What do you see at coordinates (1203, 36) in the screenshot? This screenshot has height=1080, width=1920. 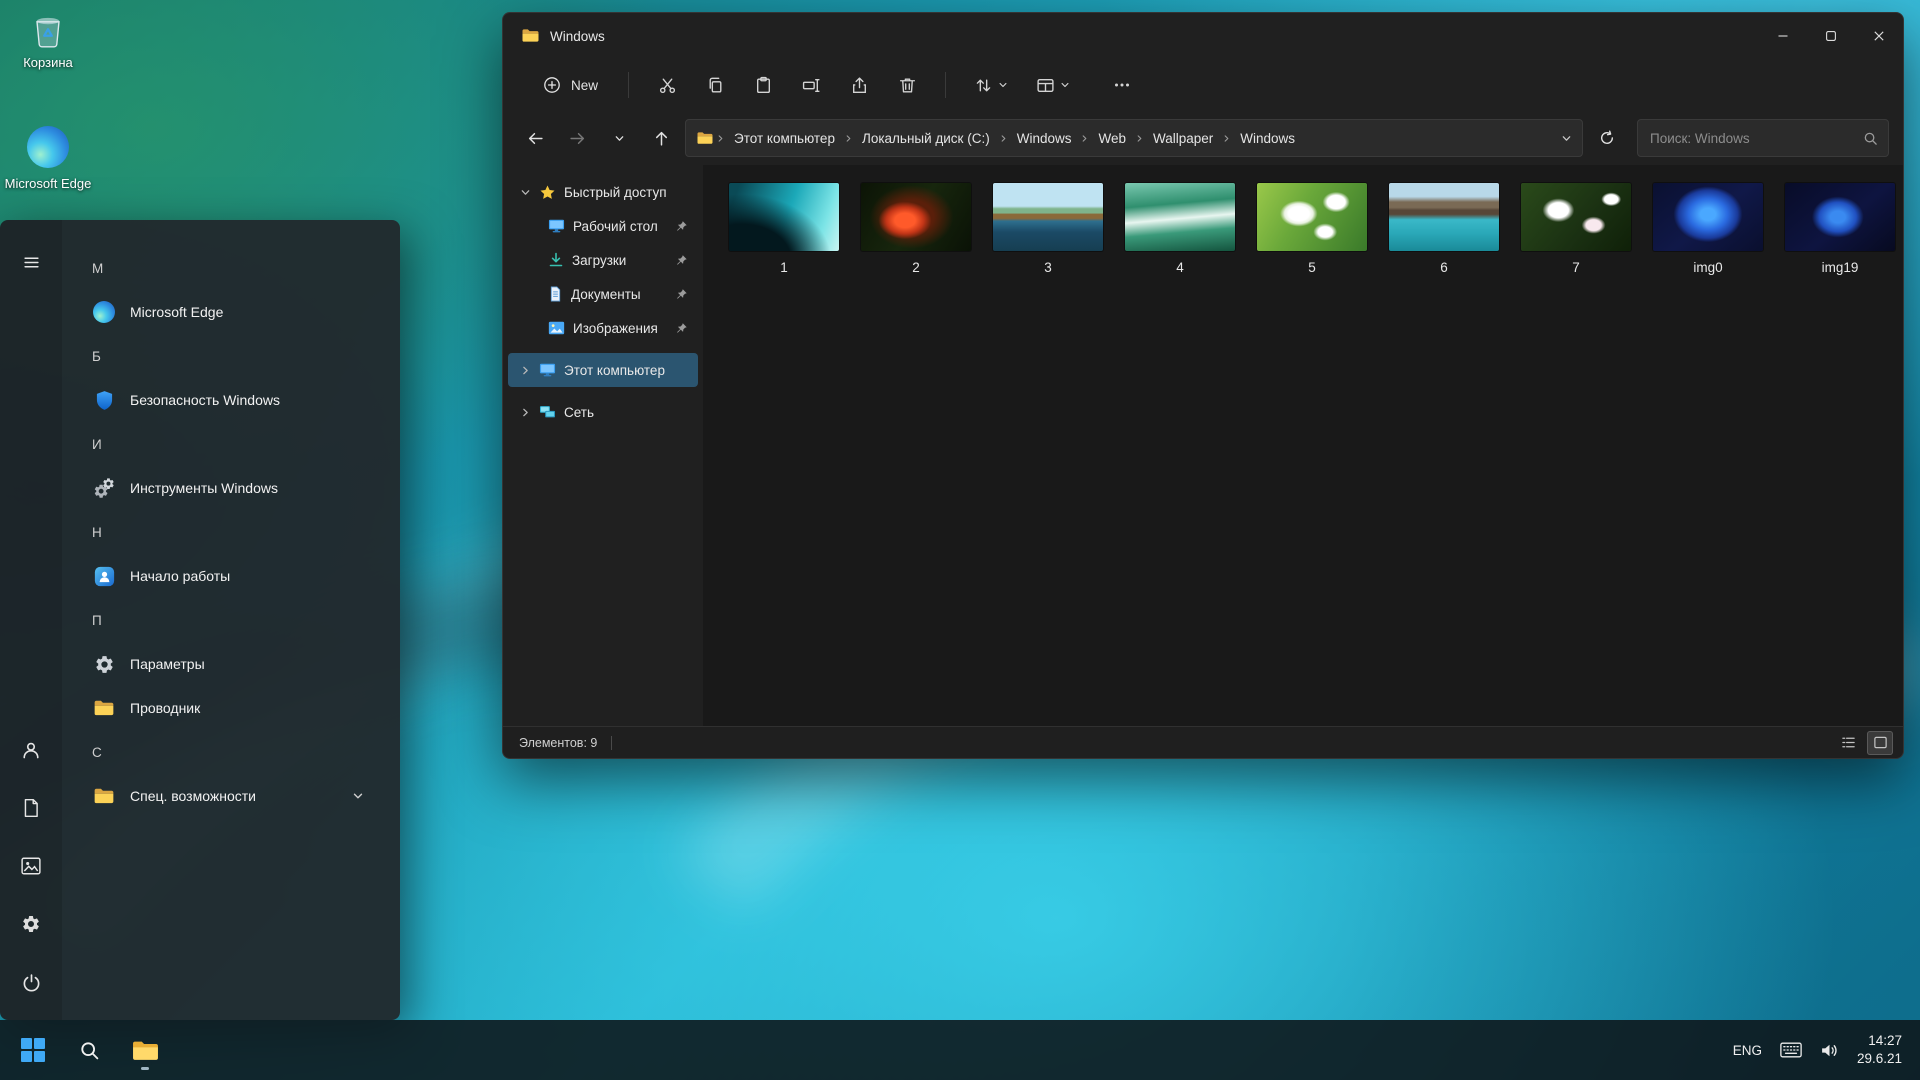 I see `titlebar: Windows` at bounding box center [1203, 36].